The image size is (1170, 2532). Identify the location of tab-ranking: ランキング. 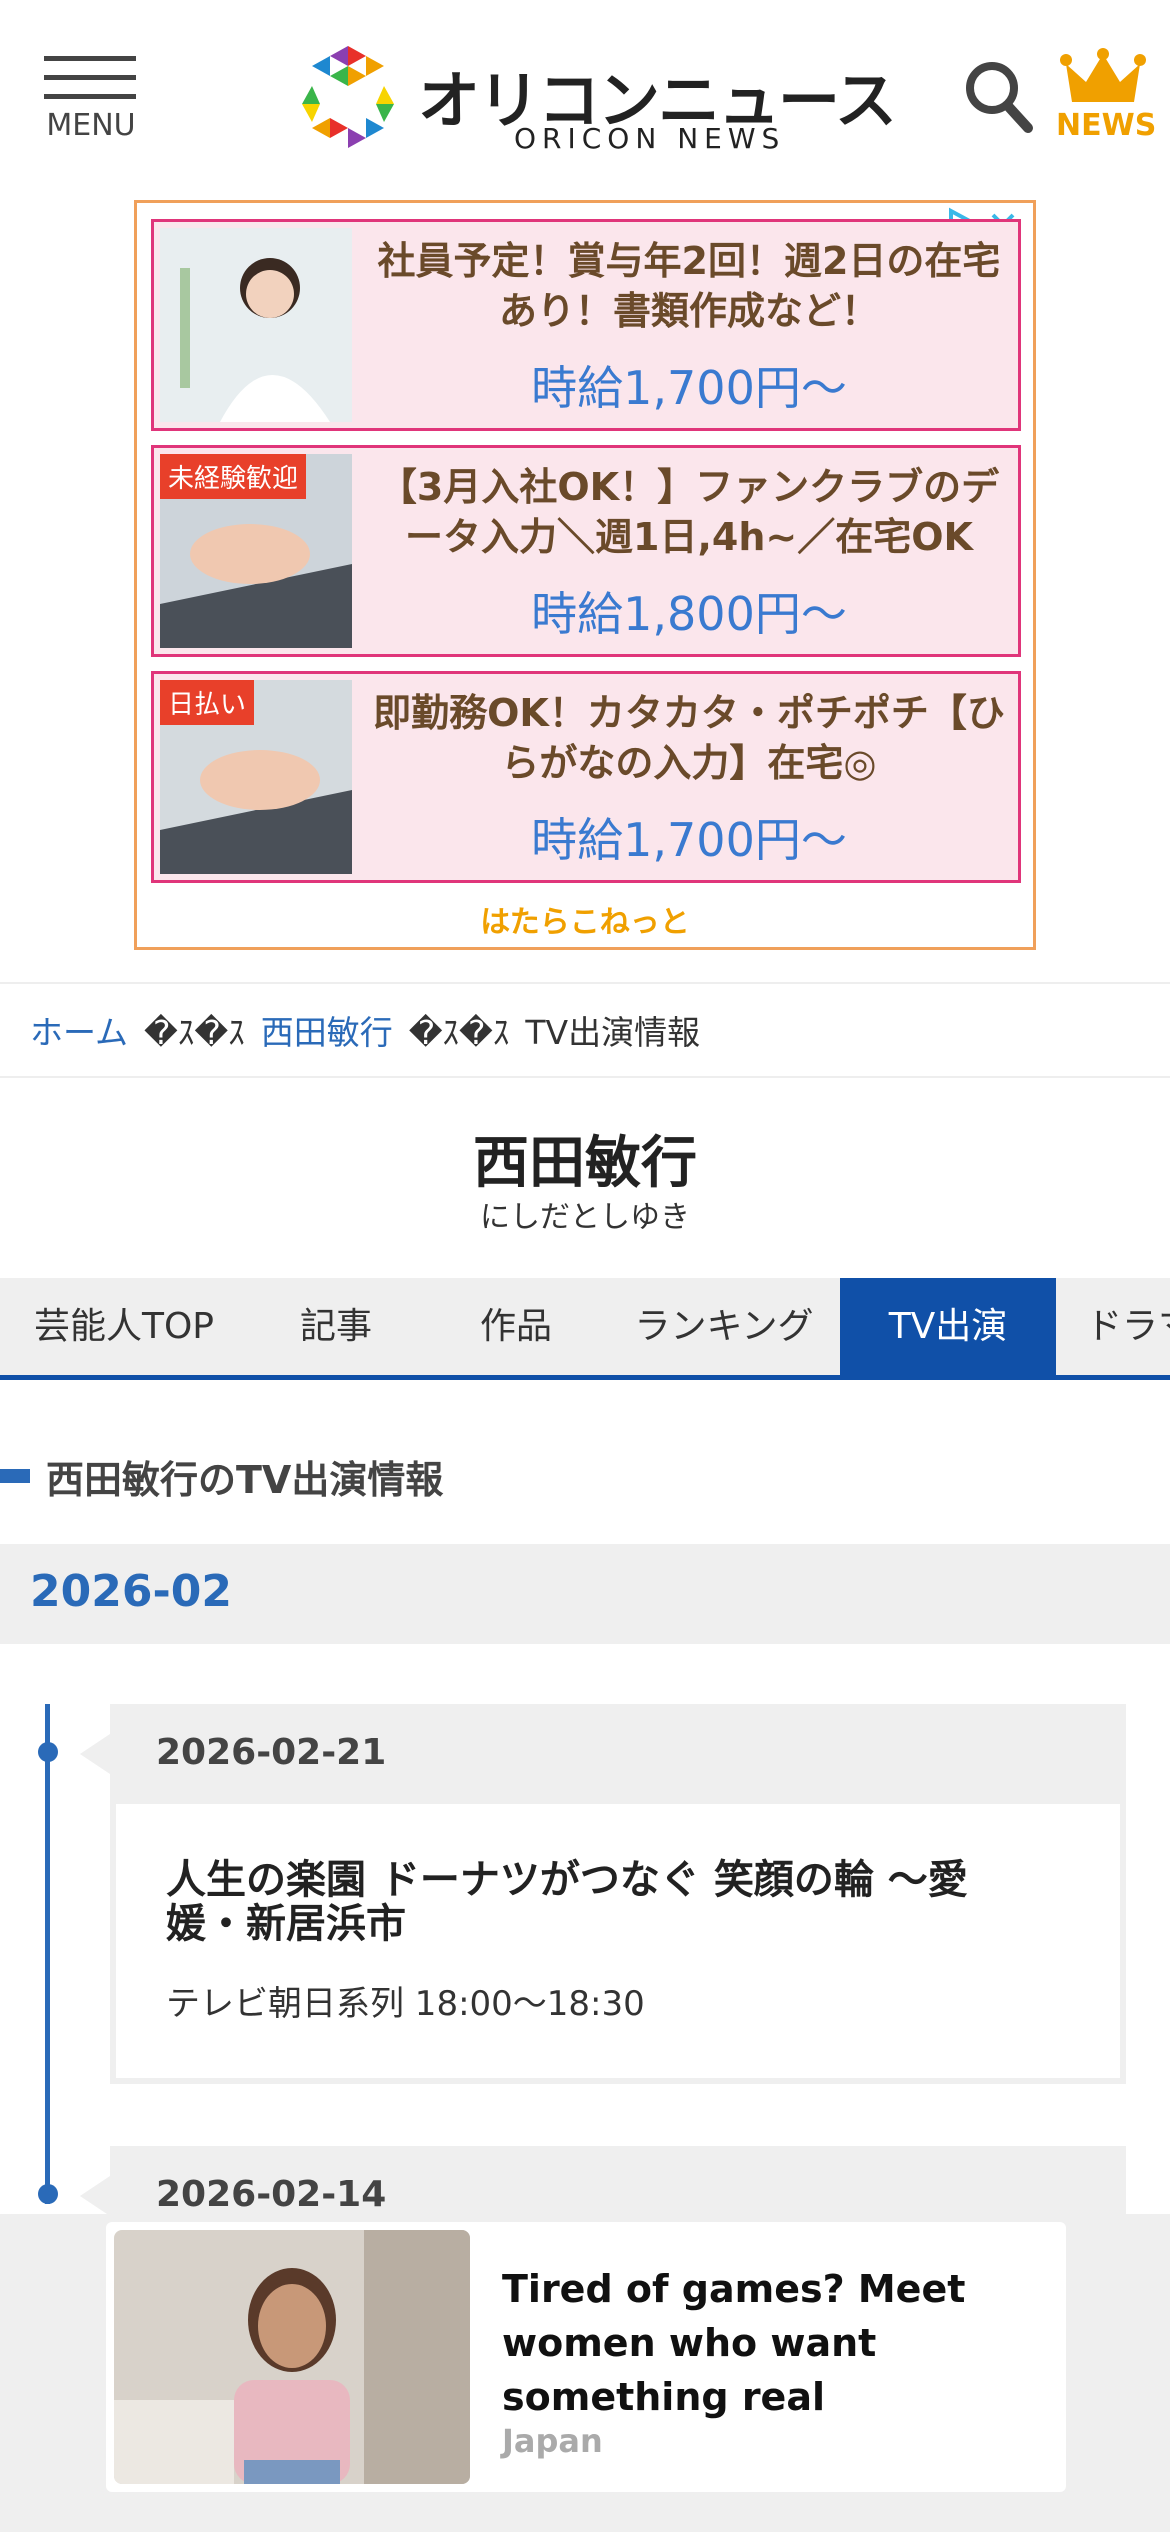
(724, 1326).